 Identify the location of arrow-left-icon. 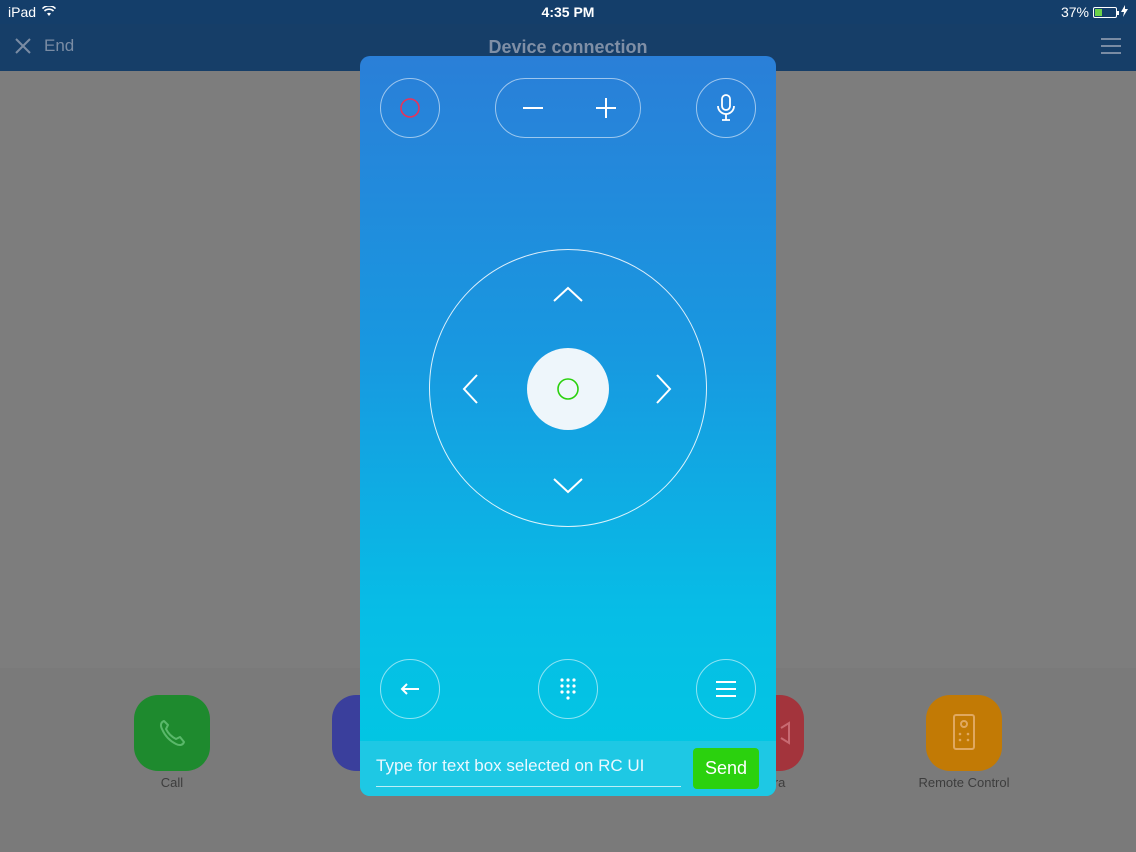
(409, 689).